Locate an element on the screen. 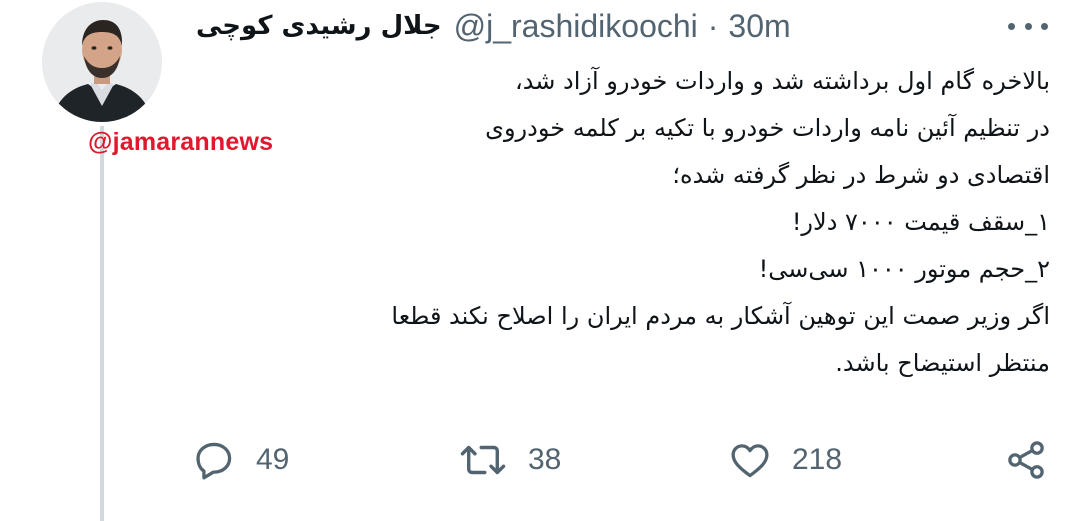 The width and height of the screenshot is (1080, 521). profile-photo-icon is located at coordinates (102, 62).